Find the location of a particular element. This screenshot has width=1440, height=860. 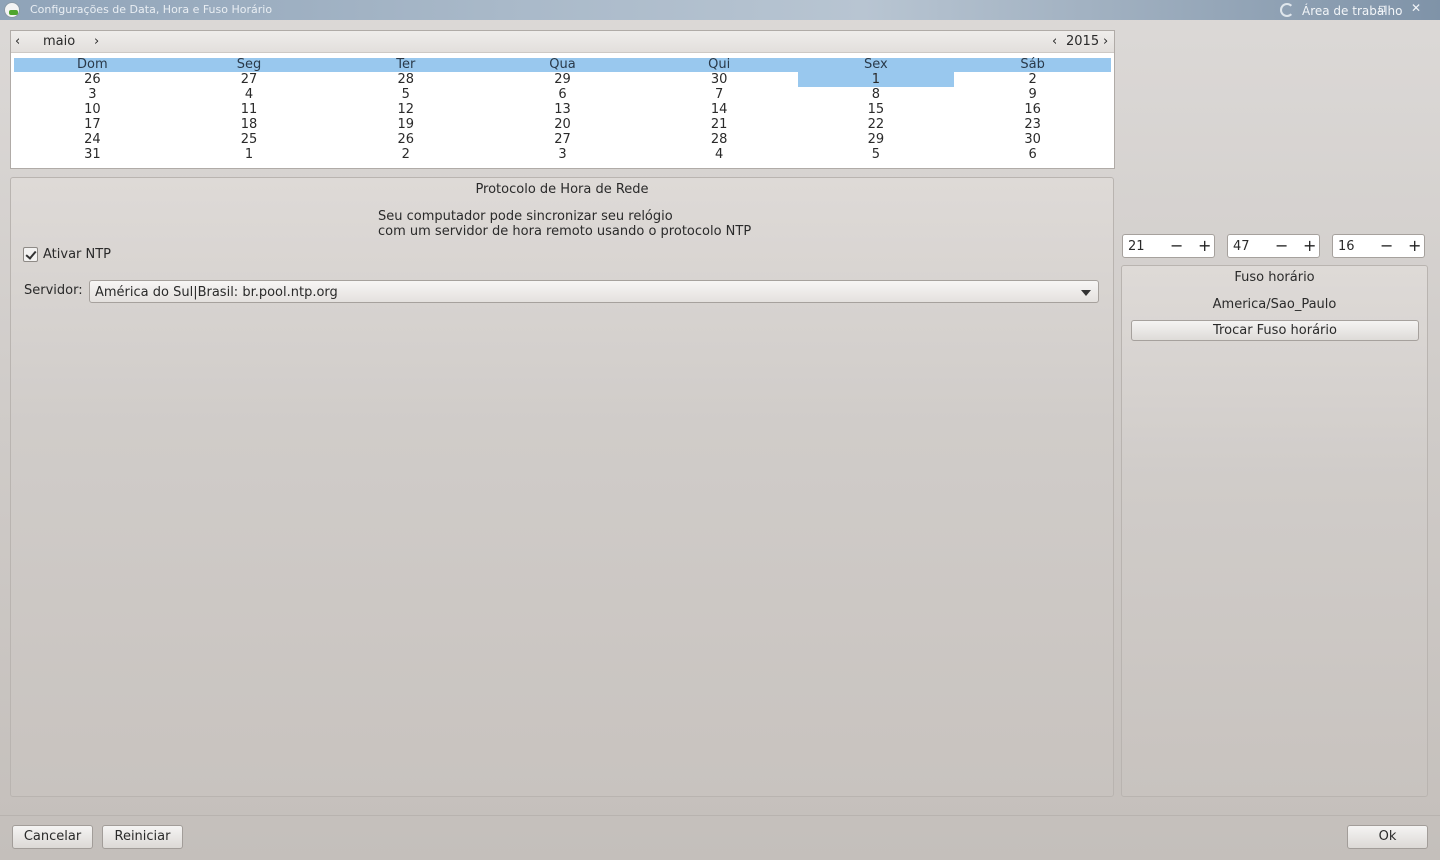

prev-year-icon: ‹ is located at coordinates (1054, 41).